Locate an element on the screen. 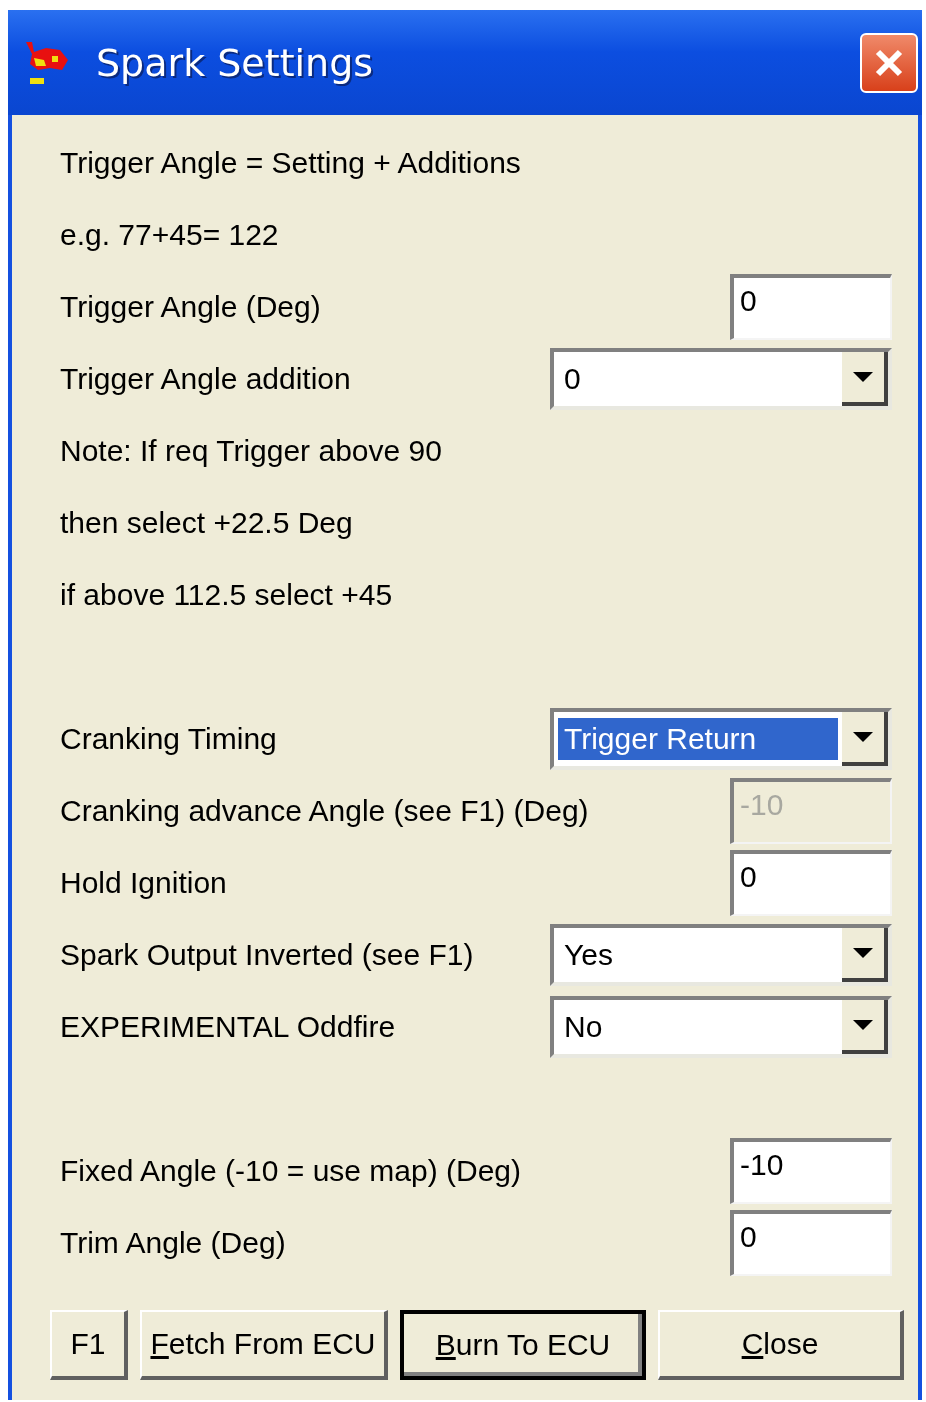  dialog-button: F1 is located at coordinates (89, 1345).